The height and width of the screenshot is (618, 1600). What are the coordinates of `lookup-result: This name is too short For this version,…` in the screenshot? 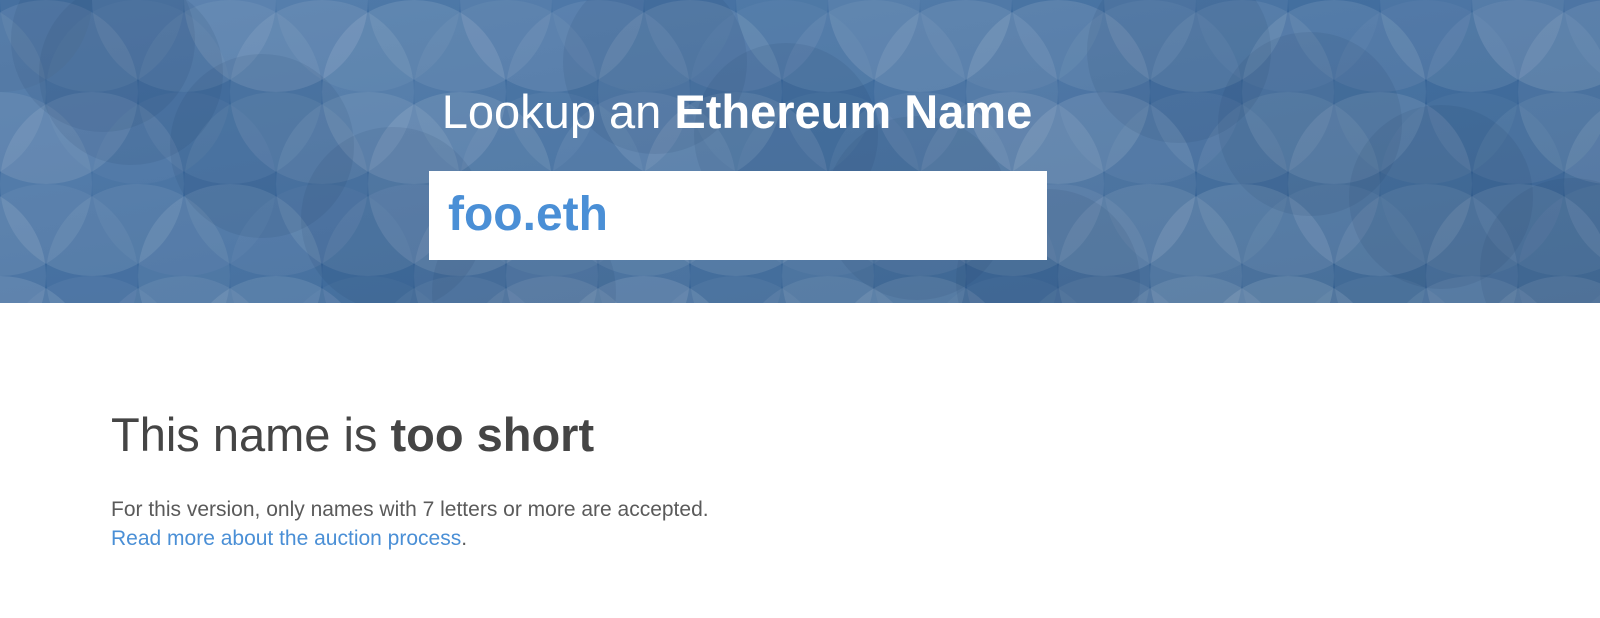 It's located at (441, 478).